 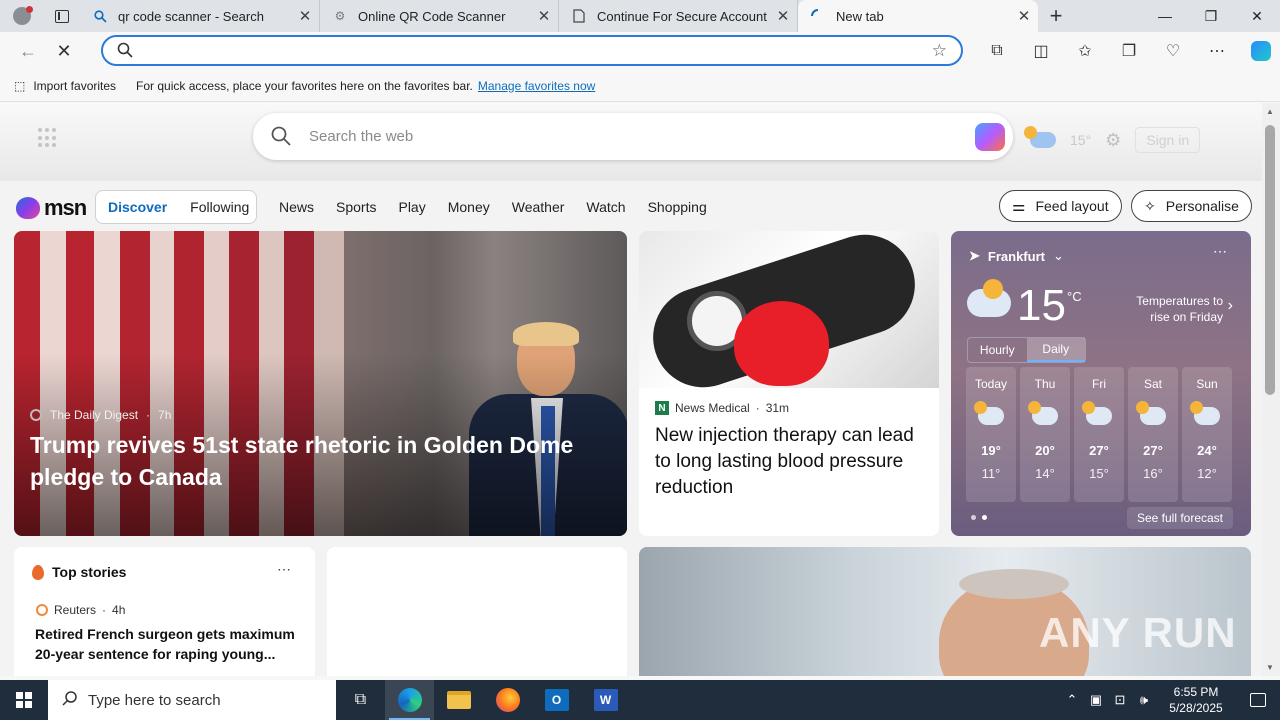 I want to click on scrollbar-thumb, so click(x=1270, y=260).